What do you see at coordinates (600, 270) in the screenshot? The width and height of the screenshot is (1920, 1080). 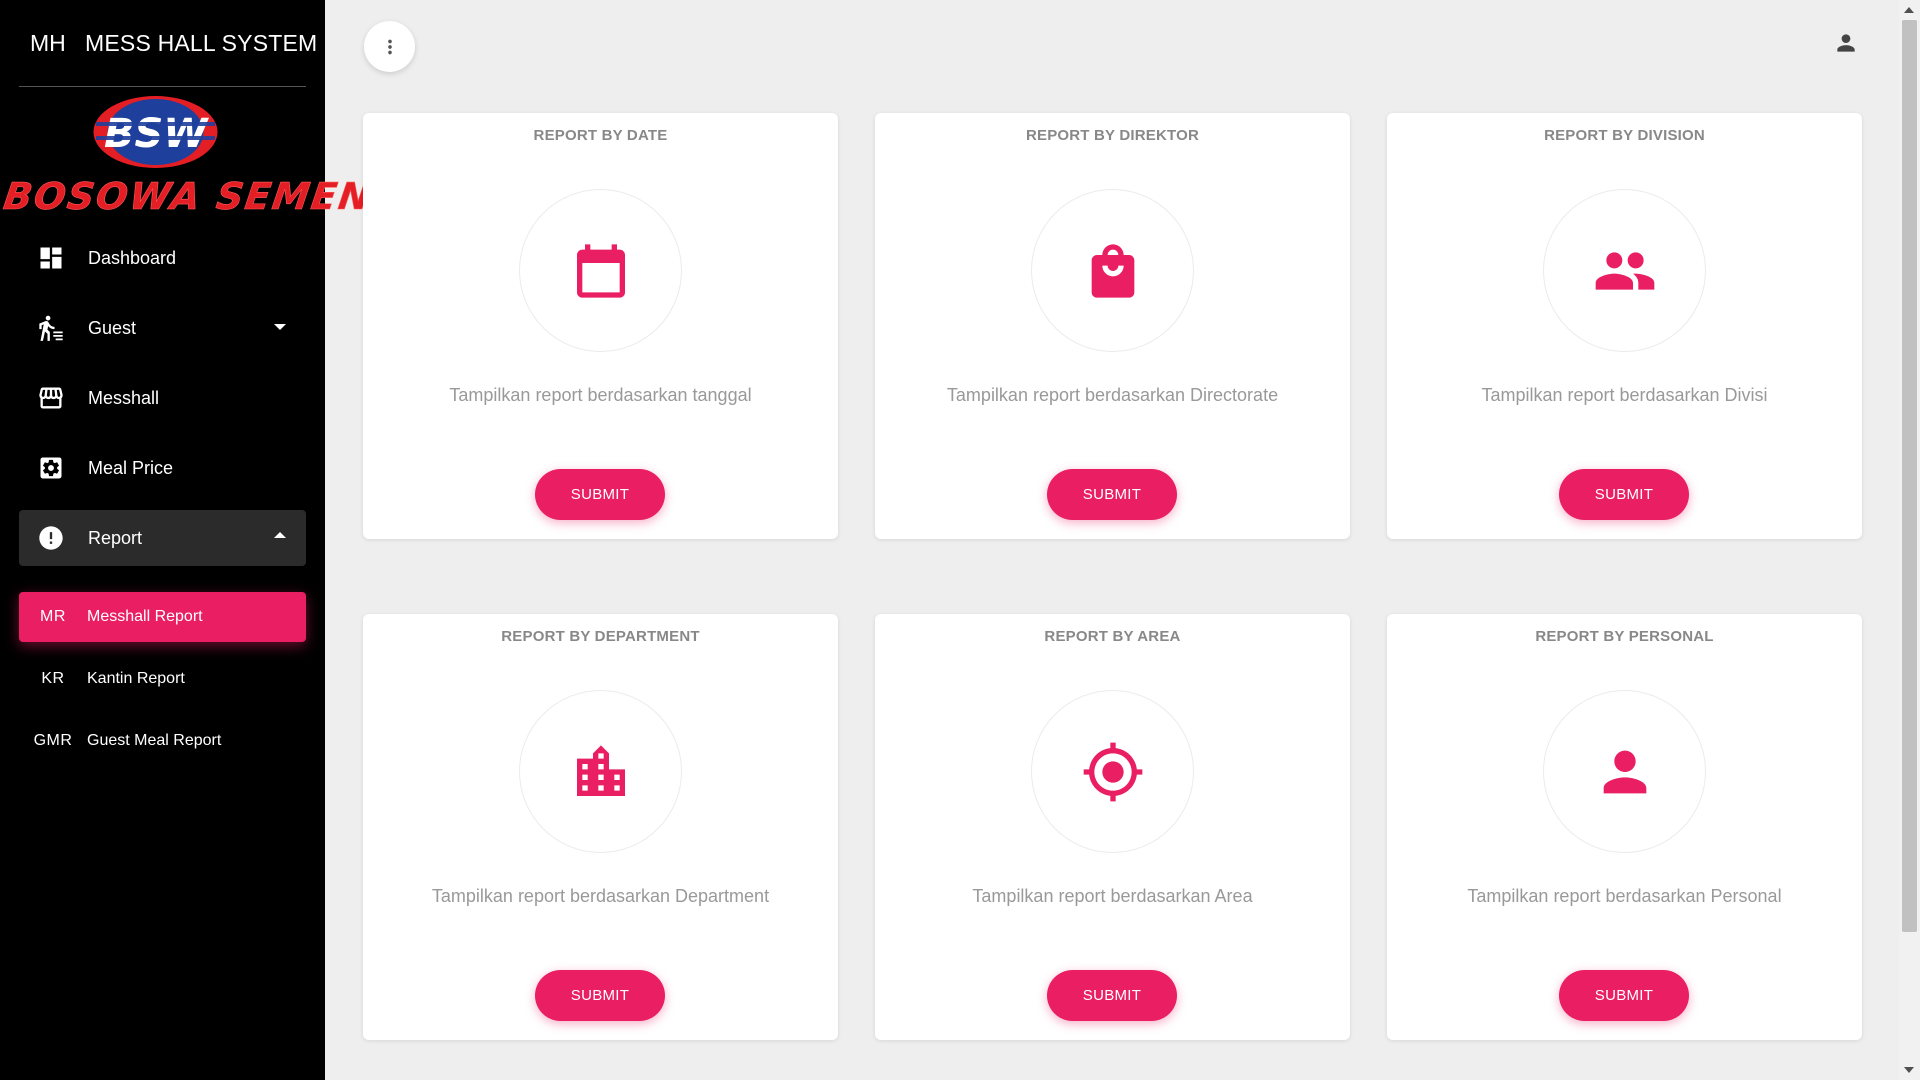 I see `calendar-icon` at bounding box center [600, 270].